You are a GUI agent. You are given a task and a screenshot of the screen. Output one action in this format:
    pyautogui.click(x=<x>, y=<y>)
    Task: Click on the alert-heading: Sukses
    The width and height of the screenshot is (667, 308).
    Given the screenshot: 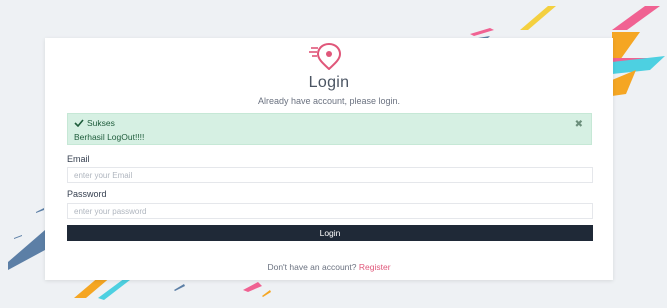 What is the action you would take?
    pyautogui.click(x=94, y=123)
    